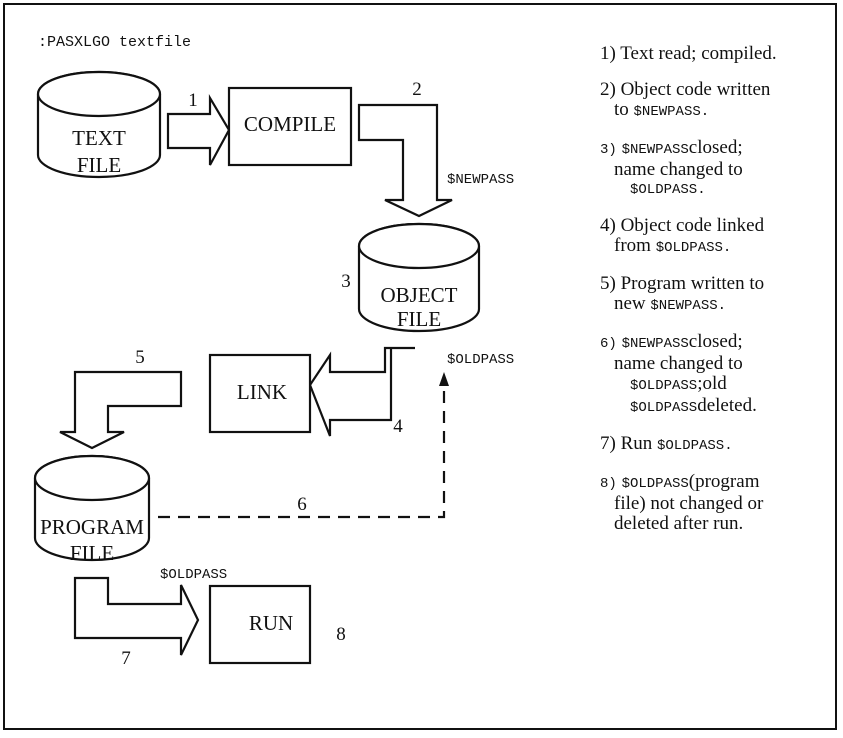 The image size is (843, 738). Describe the element at coordinates (655, 344) in the screenshot. I see `note-6-file: $NEWPASS` at that location.